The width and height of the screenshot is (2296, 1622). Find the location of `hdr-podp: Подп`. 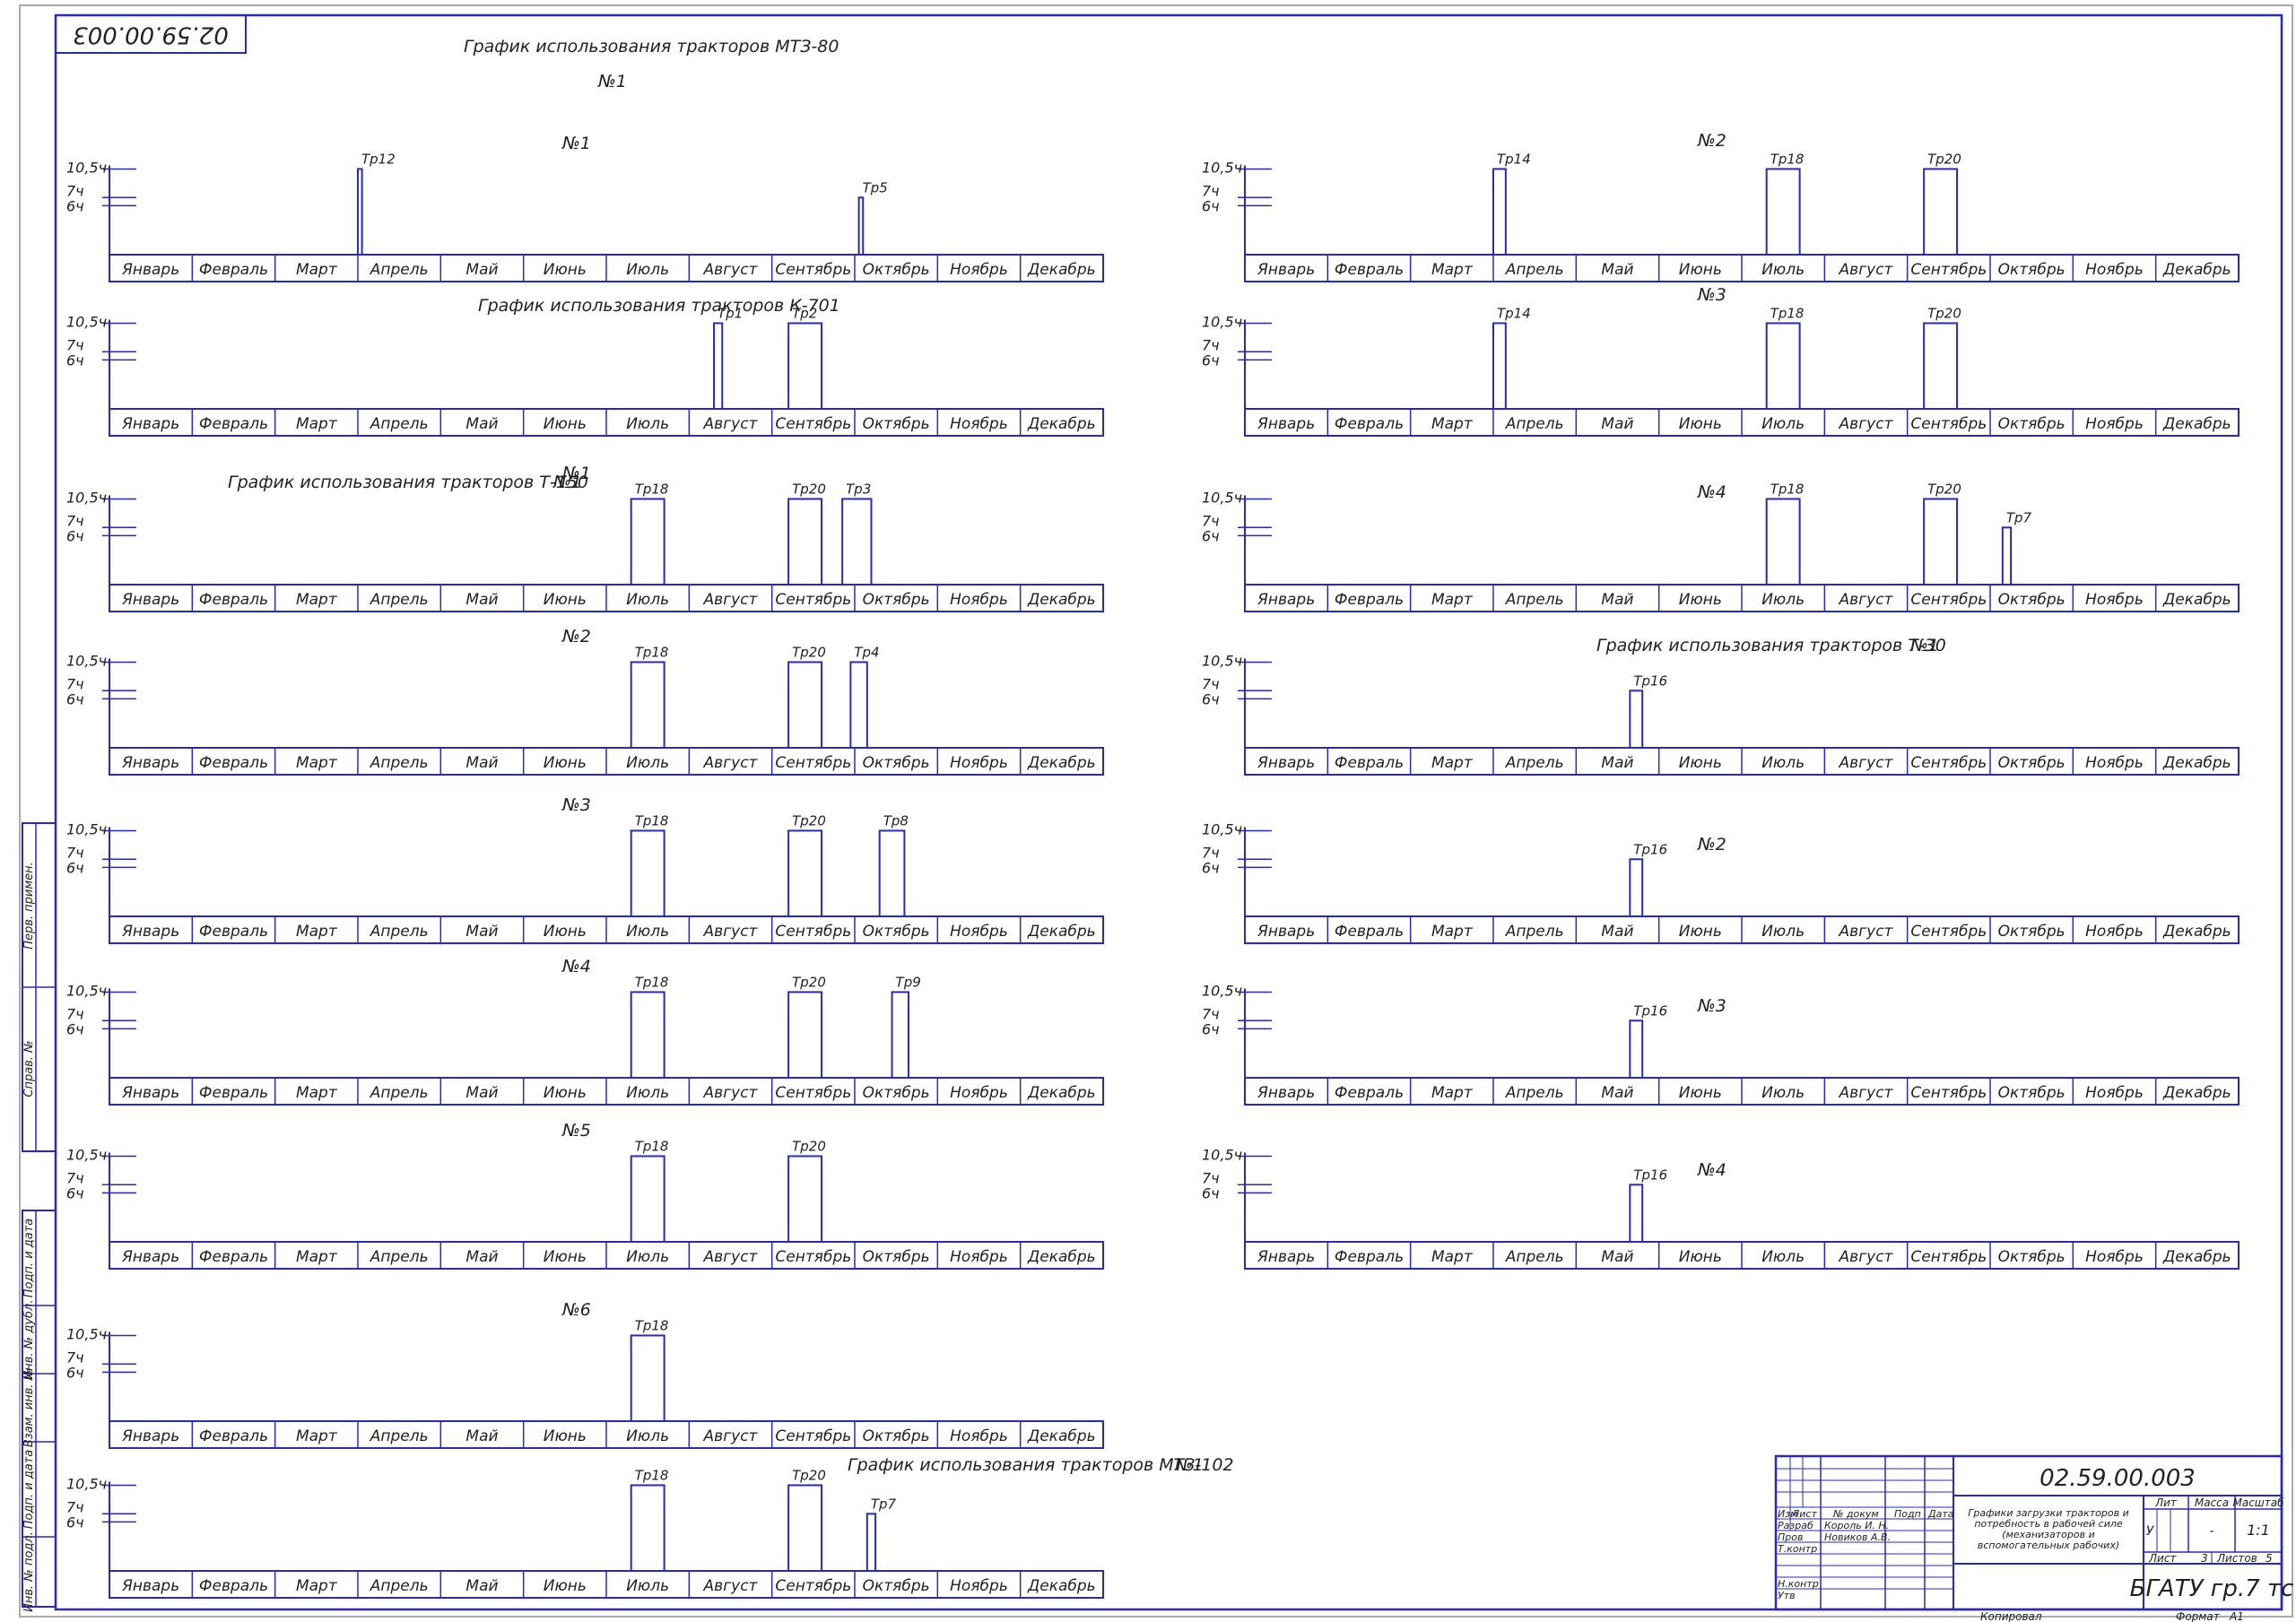

hdr-podp: Подп is located at coordinates (1907, 1514).